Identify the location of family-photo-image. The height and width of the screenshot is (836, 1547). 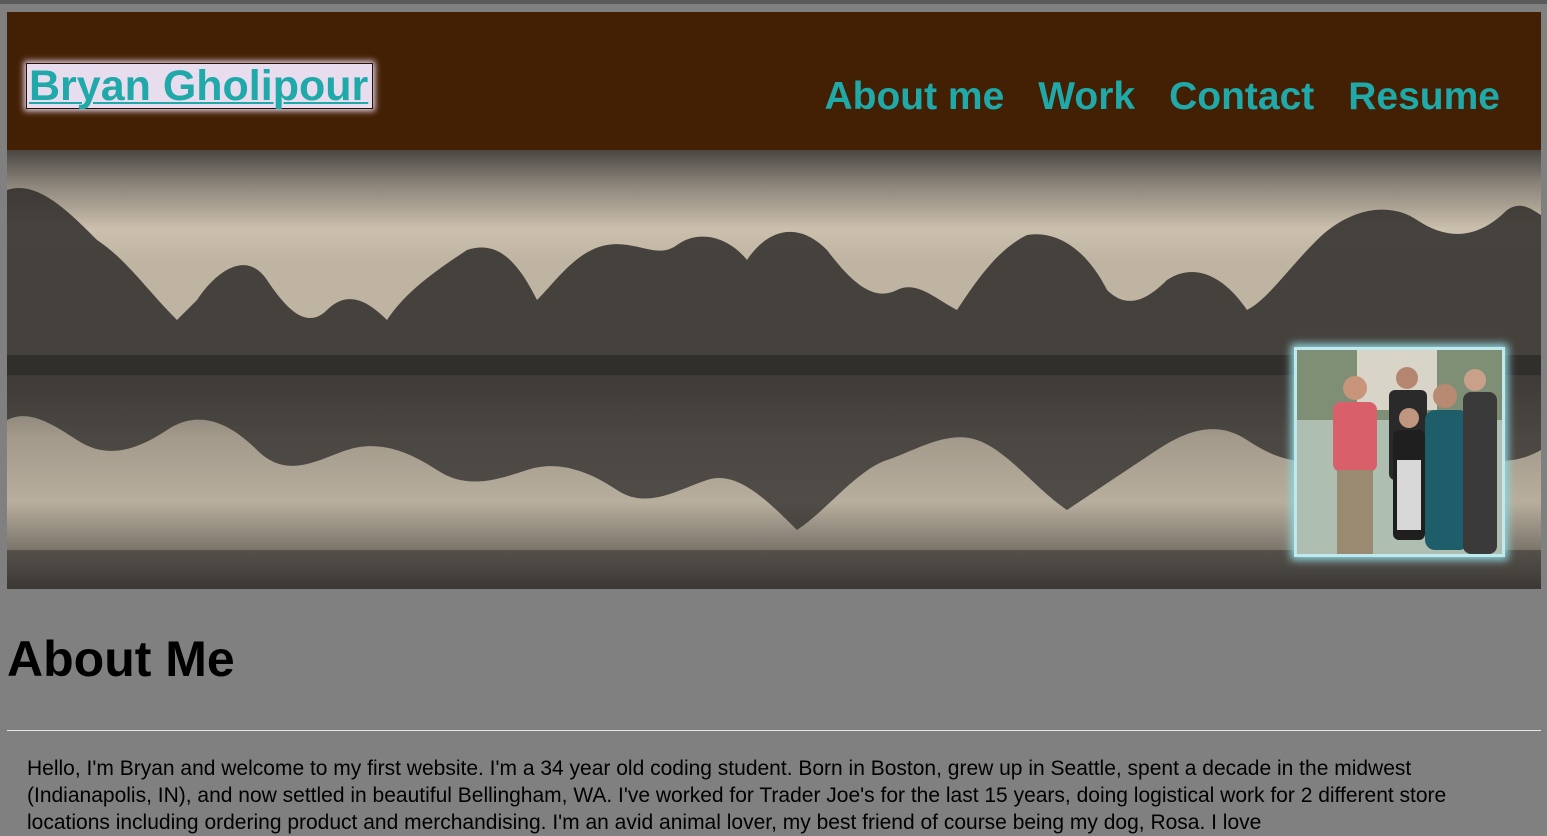
(1399, 452).